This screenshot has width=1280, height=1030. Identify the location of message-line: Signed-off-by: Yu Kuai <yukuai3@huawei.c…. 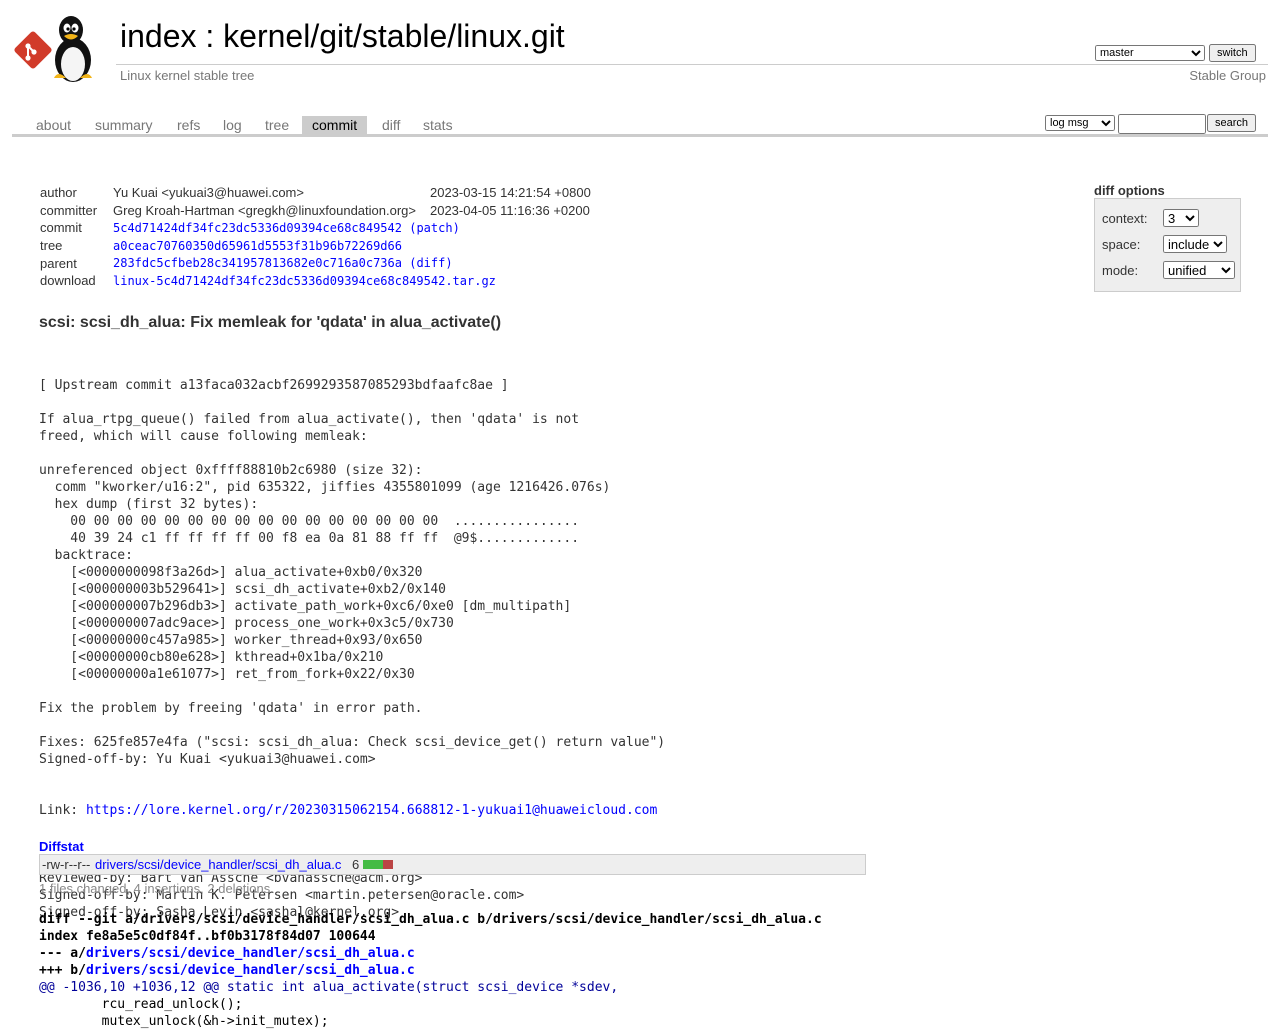
(207, 759).